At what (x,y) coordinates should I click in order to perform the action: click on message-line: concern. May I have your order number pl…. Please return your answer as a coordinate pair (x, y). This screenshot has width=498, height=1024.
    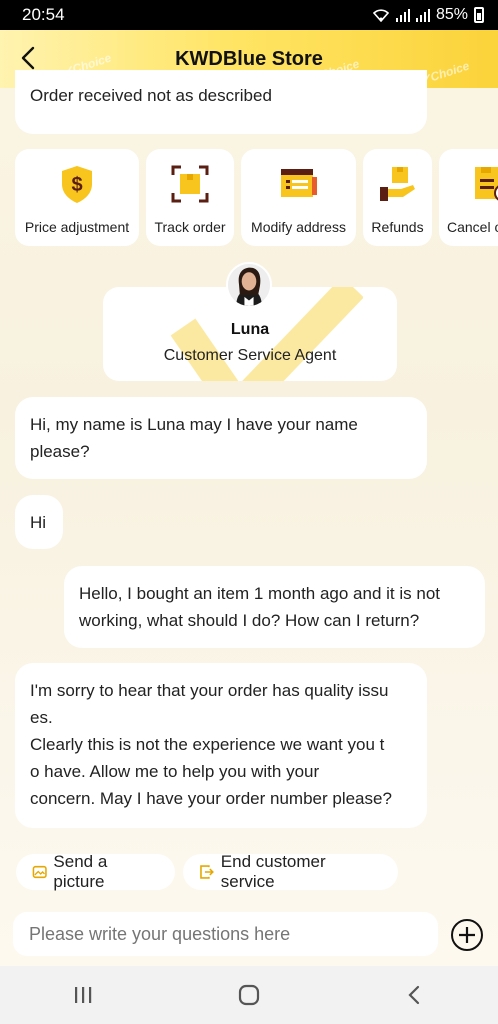
    Looking at the image, I should click on (211, 798).